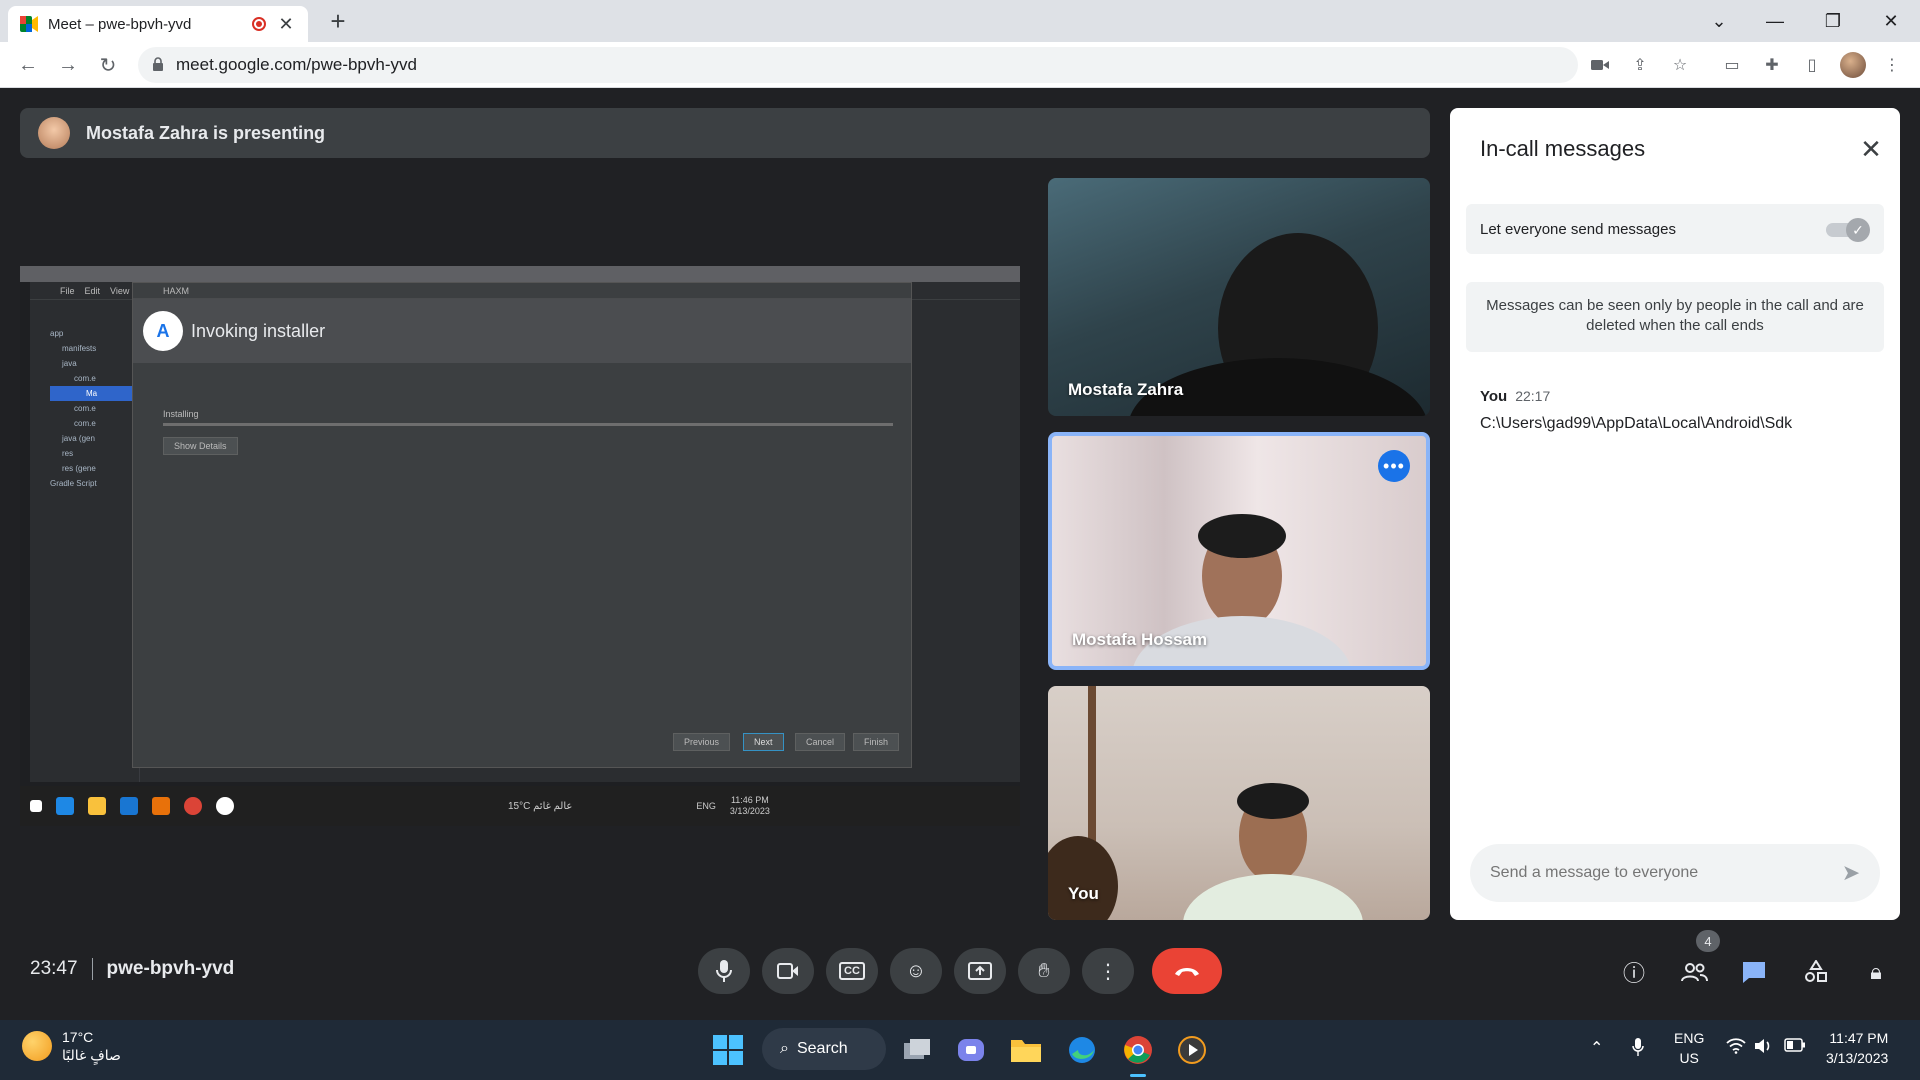  I want to click on side-panel-icon: ▯, so click(1812, 65).